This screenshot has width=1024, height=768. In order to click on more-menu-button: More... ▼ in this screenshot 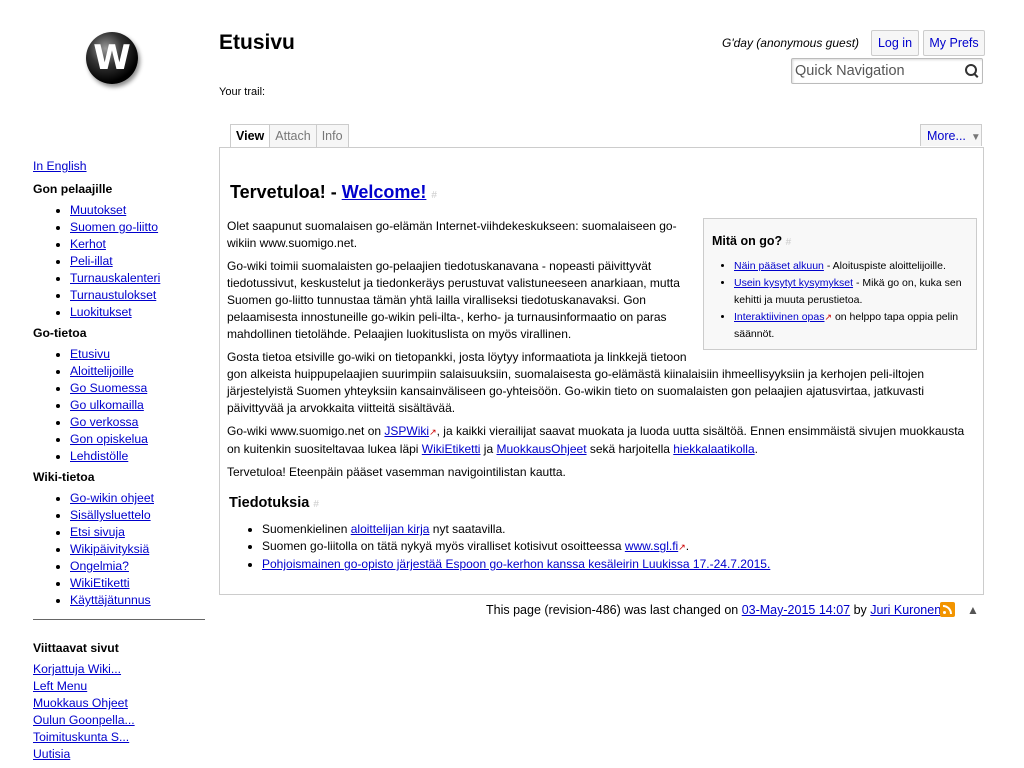, I will do `click(951, 135)`.